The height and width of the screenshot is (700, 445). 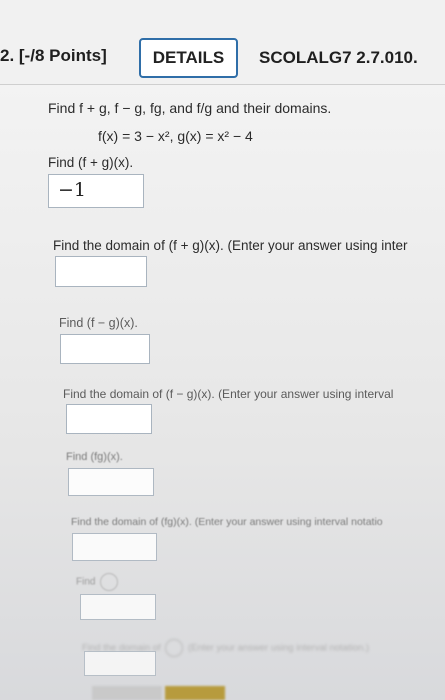 I want to click on answer-box-domain-f-plus-g, so click(x=101, y=271).